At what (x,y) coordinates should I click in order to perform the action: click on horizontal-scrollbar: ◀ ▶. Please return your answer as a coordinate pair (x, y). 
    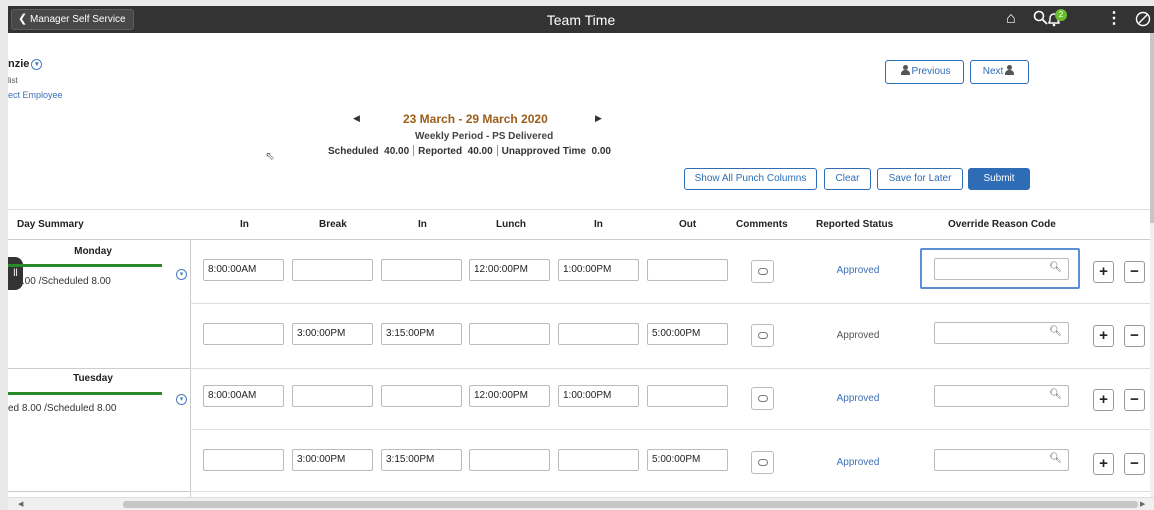
    Looking at the image, I should click on (581, 503).